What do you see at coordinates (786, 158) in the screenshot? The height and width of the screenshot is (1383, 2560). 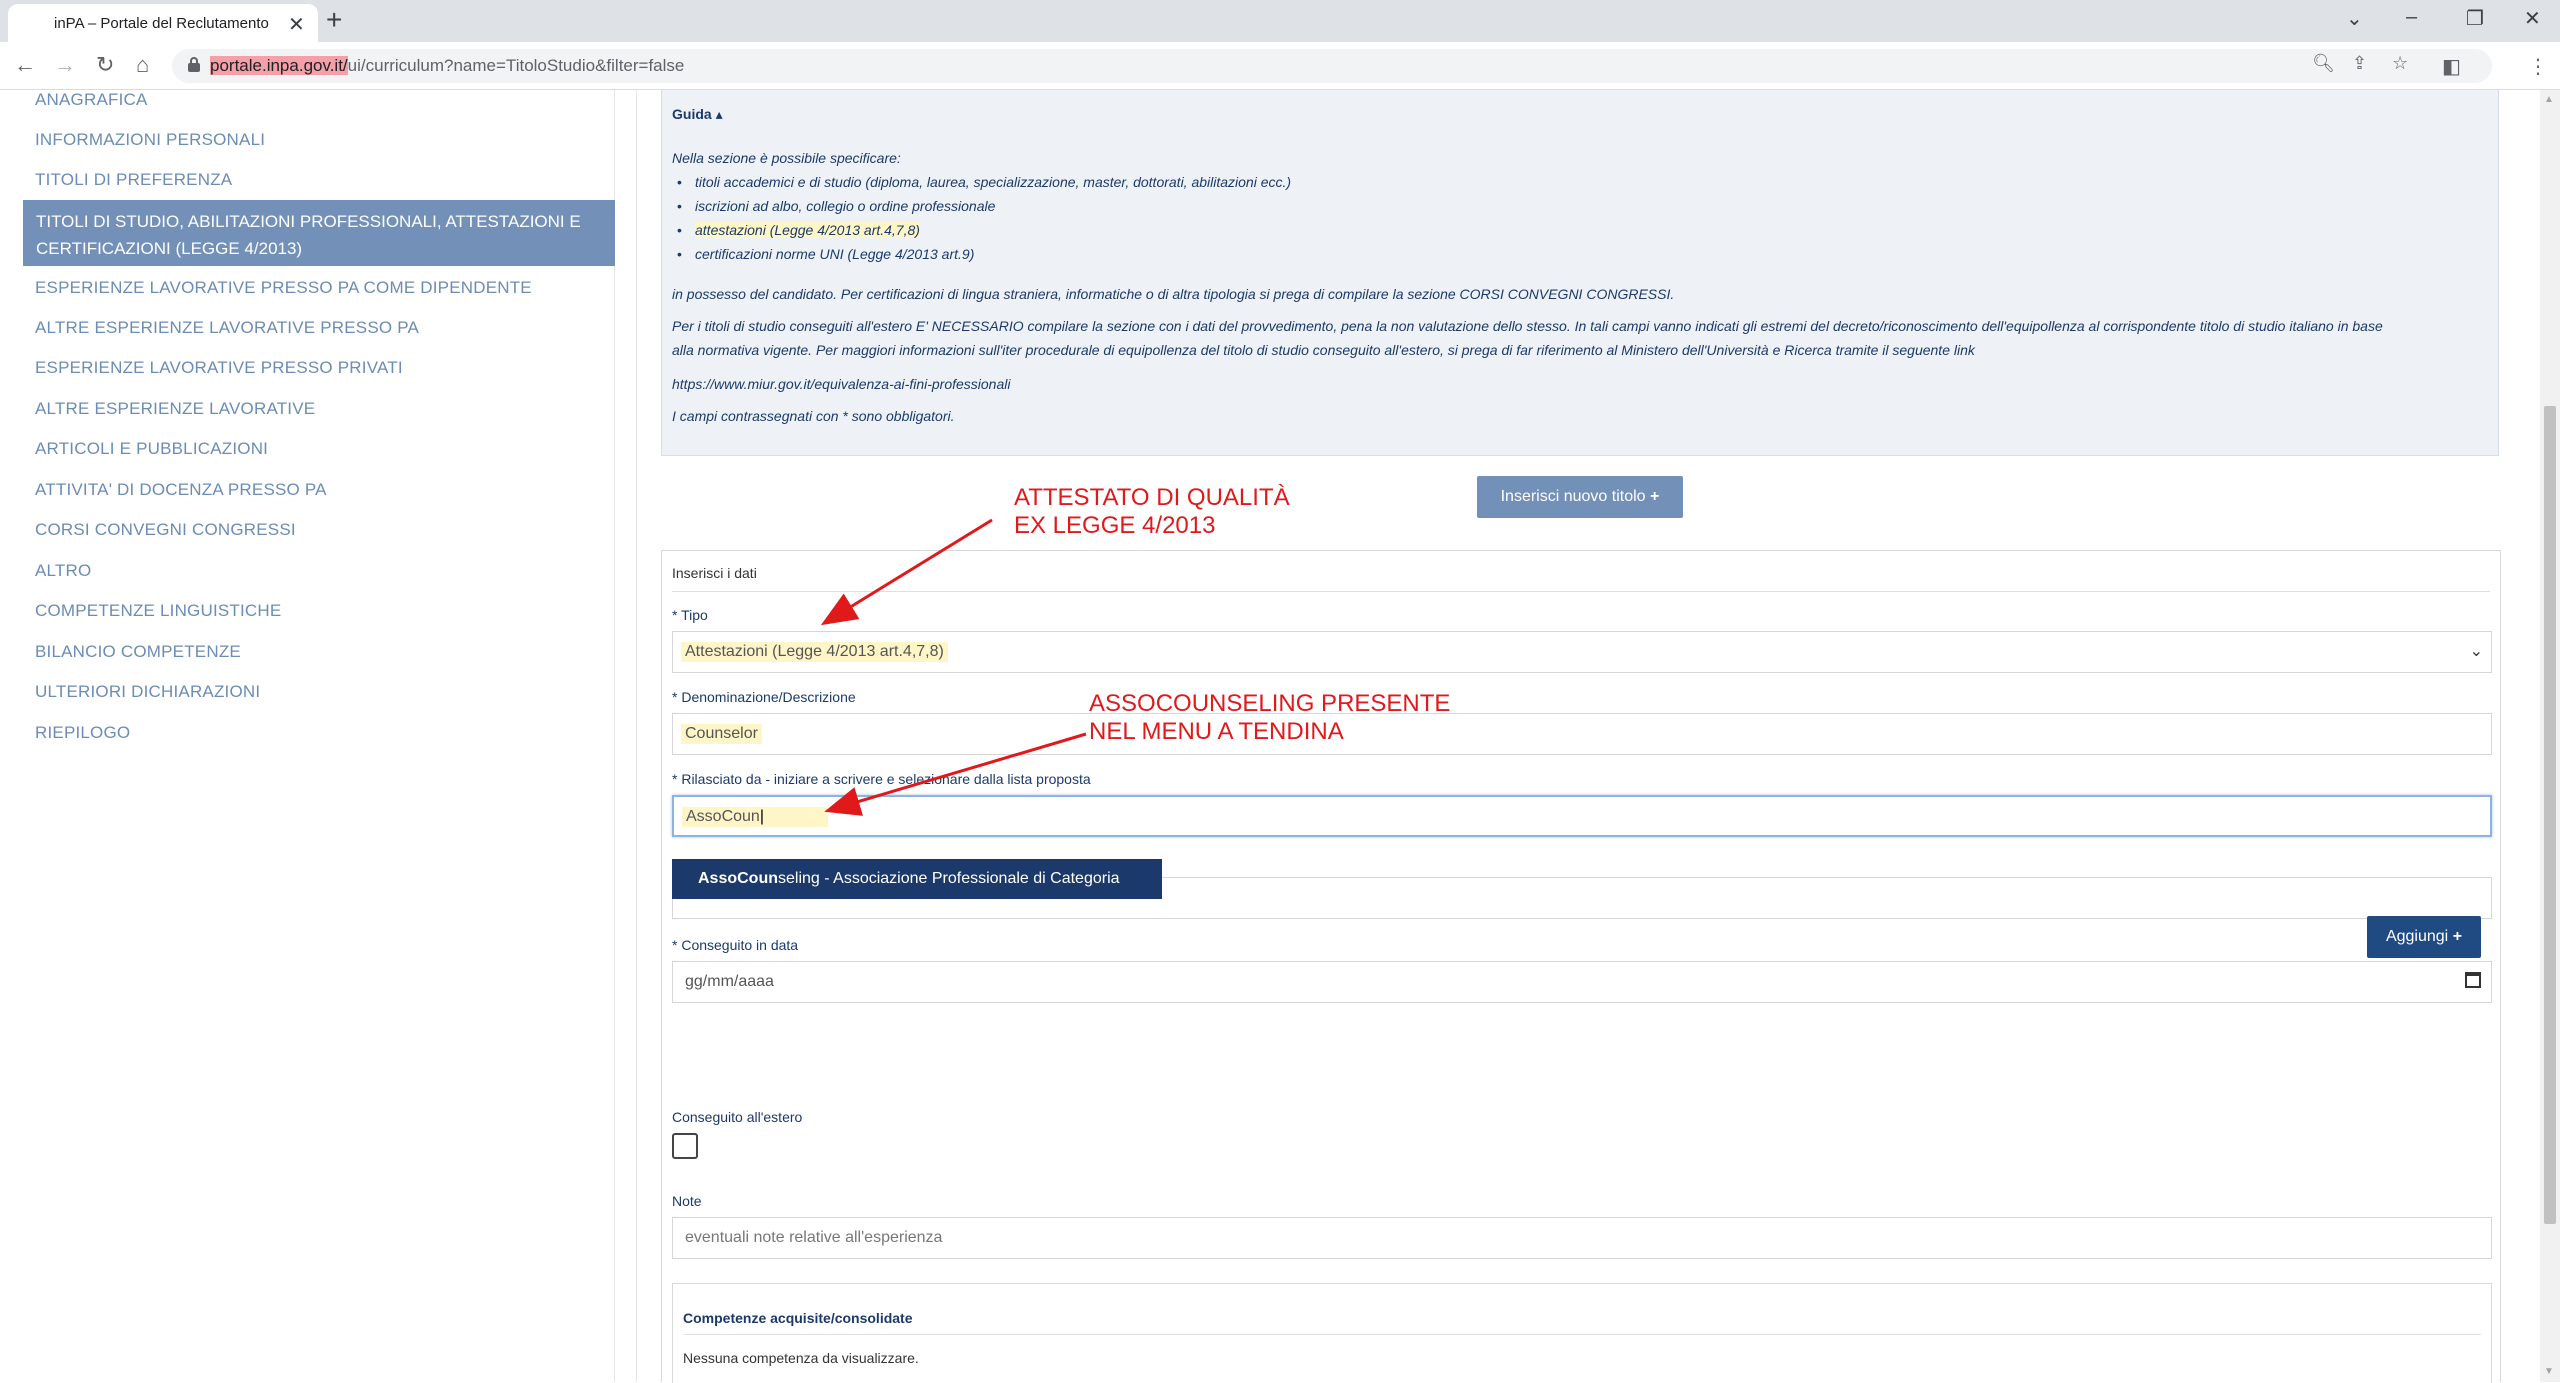 I see `guide-intro: Nella sezione è possibile specificare:` at bounding box center [786, 158].